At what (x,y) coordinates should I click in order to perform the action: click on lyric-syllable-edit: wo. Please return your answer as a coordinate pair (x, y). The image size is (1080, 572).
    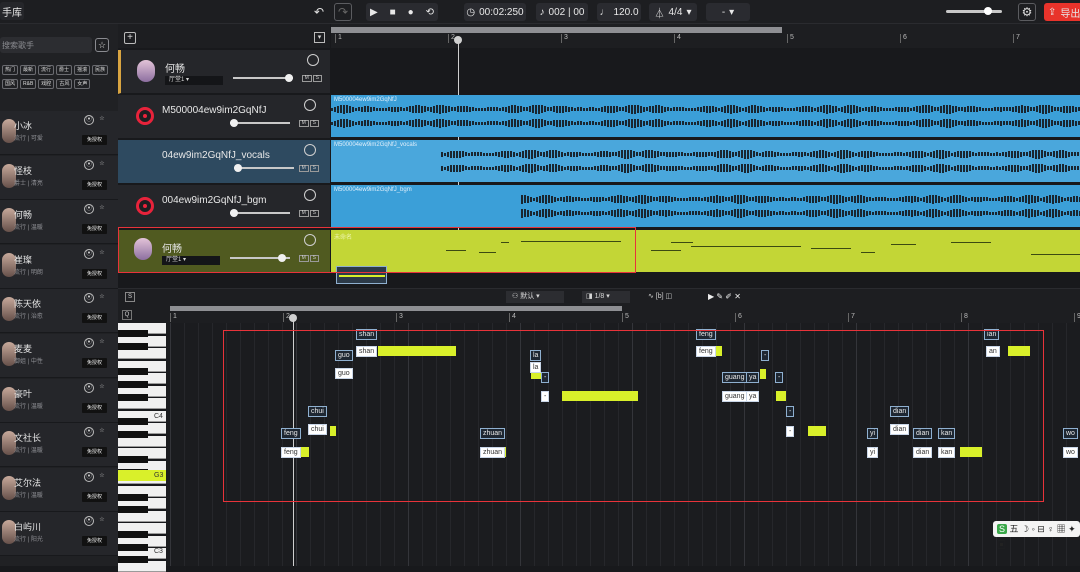
    Looking at the image, I should click on (1070, 452).